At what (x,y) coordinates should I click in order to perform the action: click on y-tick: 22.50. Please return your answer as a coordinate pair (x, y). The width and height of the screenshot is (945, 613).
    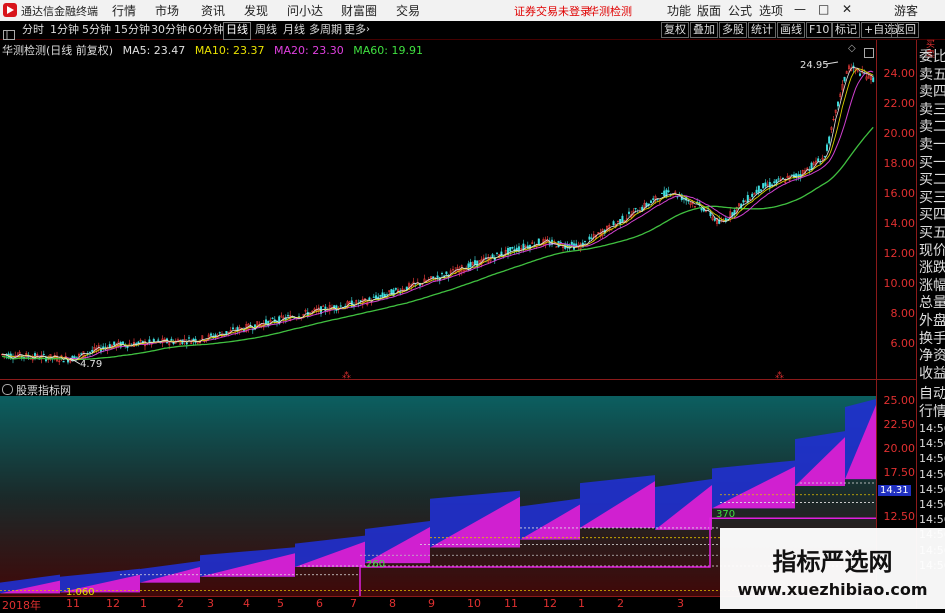
    Looking at the image, I should click on (899, 424).